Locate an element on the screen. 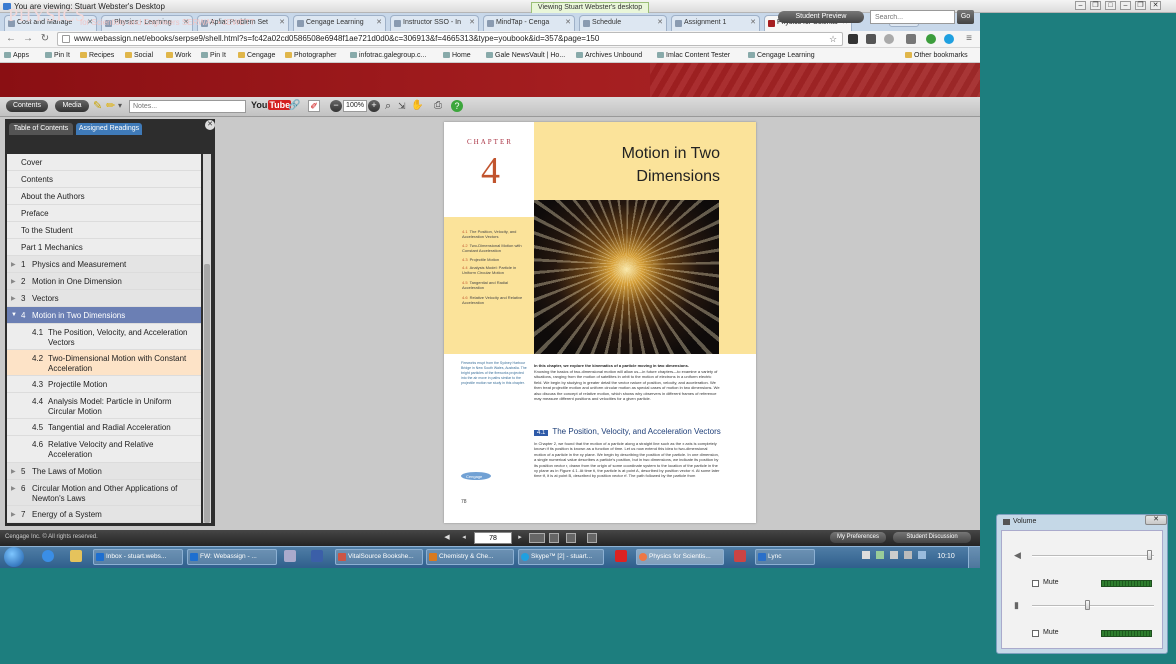  contents-button: Contents is located at coordinates (27, 106).